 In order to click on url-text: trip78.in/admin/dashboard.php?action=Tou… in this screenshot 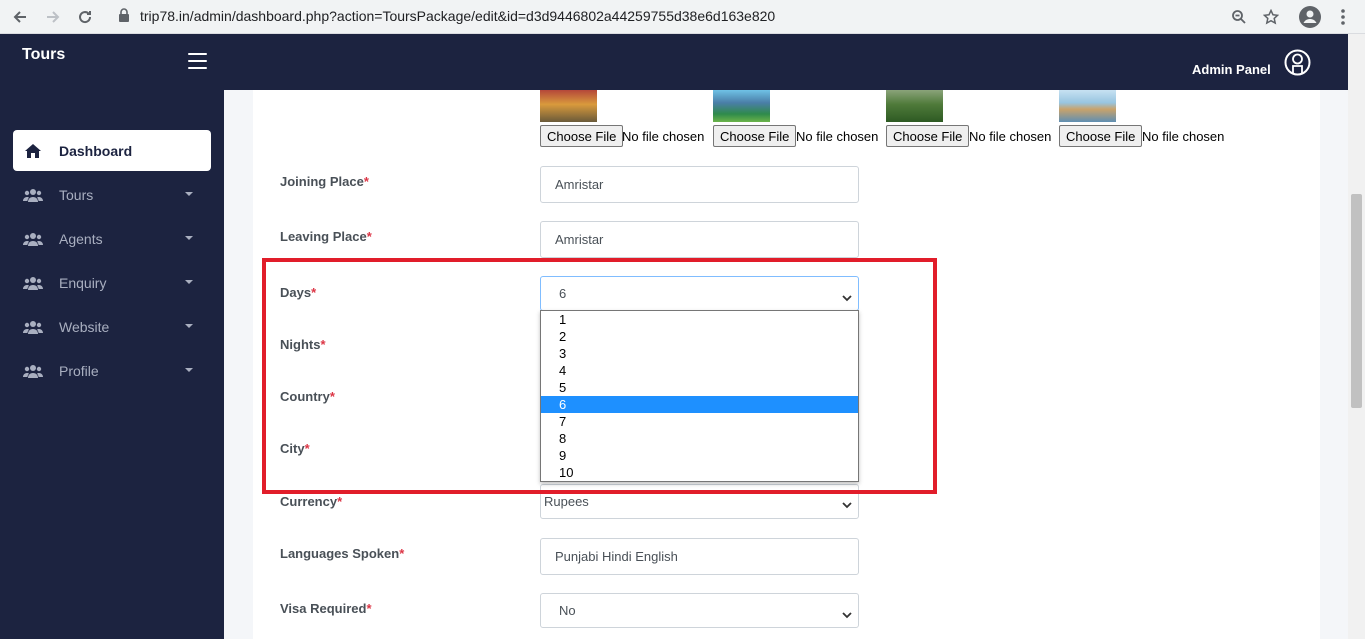, I will do `click(458, 16)`.